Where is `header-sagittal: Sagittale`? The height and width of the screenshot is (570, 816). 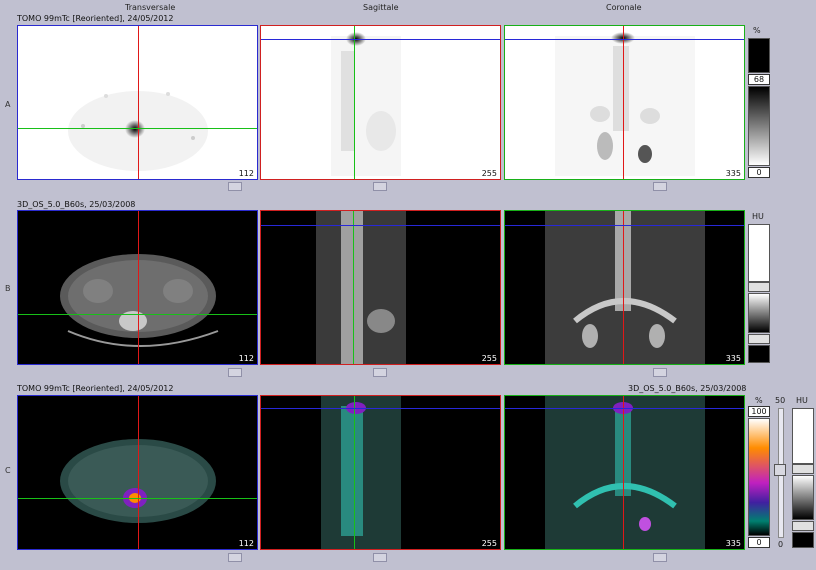 header-sagittal: Sagittale is located at coordinates (381, 7).